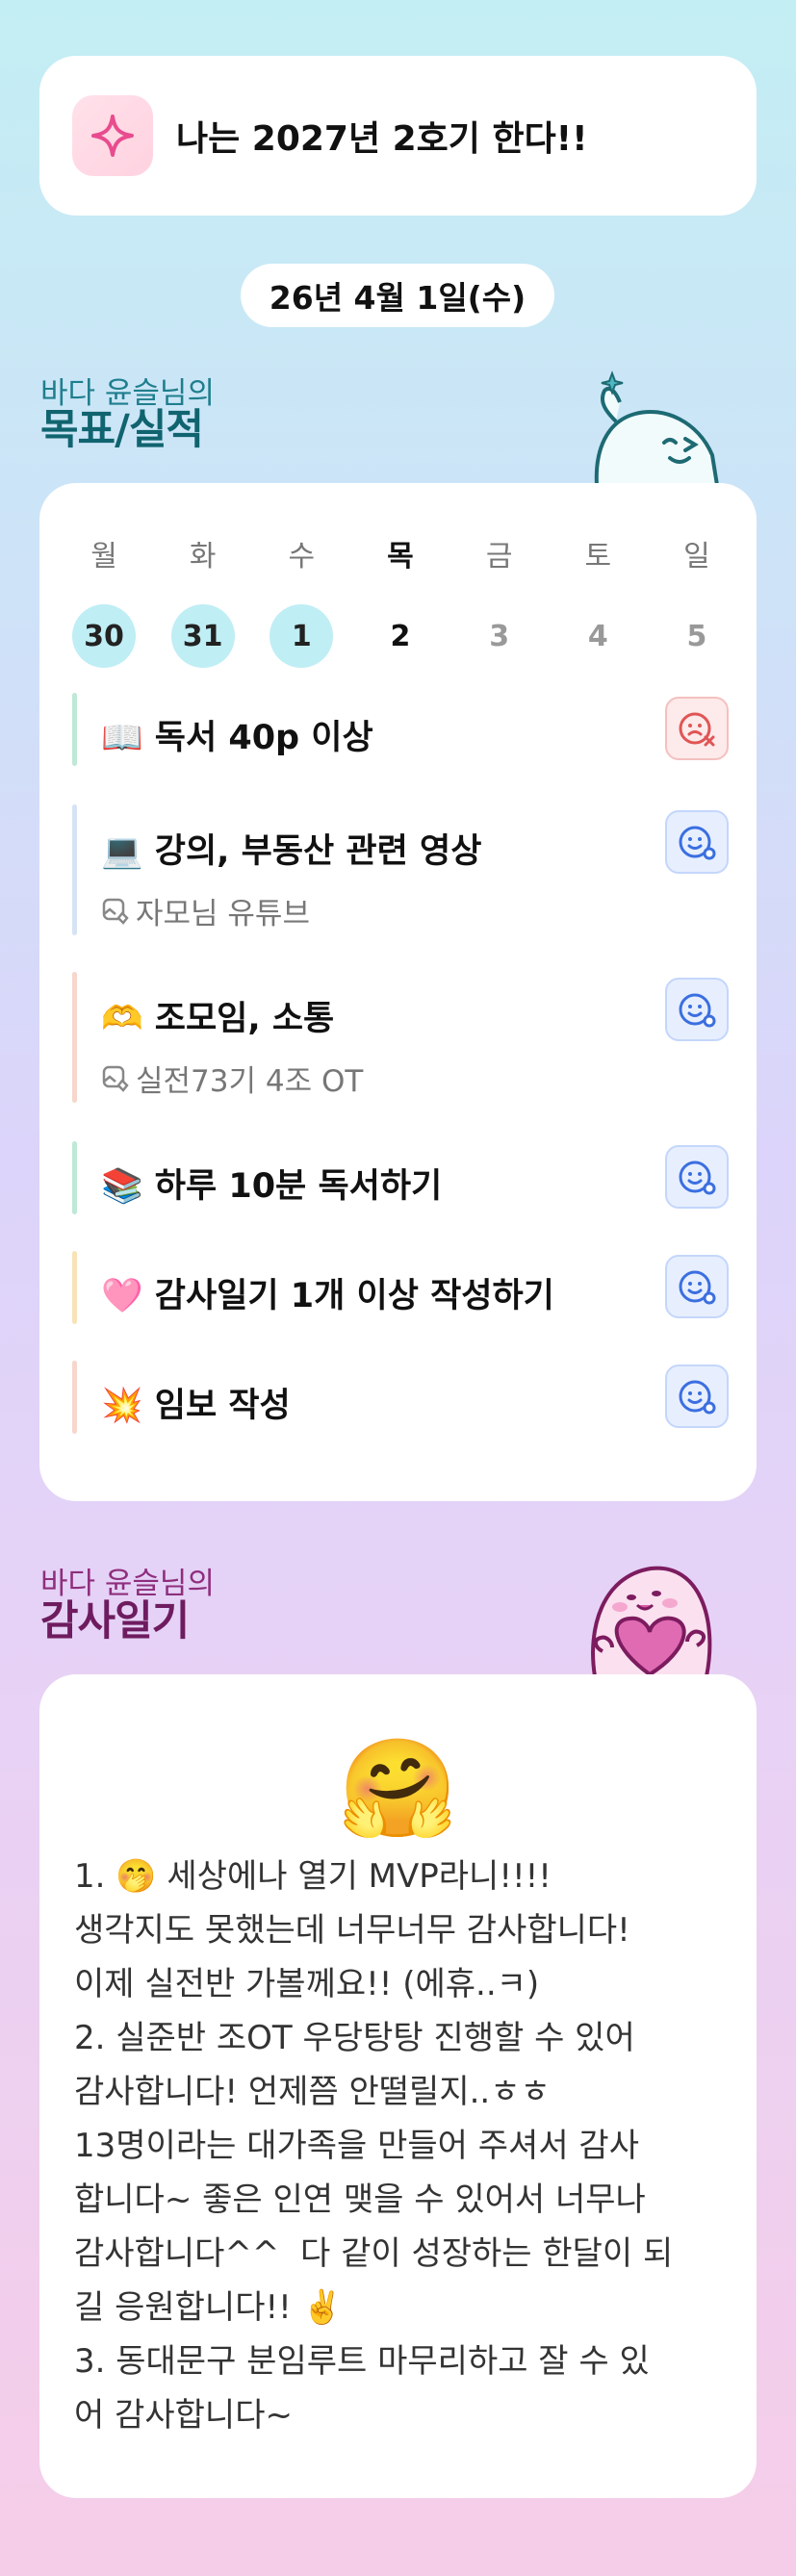 Image resolution: width=796 pixels, height=2576 pixels. Describe the element at coordinates (400, 1037) in the screenshot. I see `task-item: 🫶 조모임, 소통 실전73기 4조 OT` at that location.